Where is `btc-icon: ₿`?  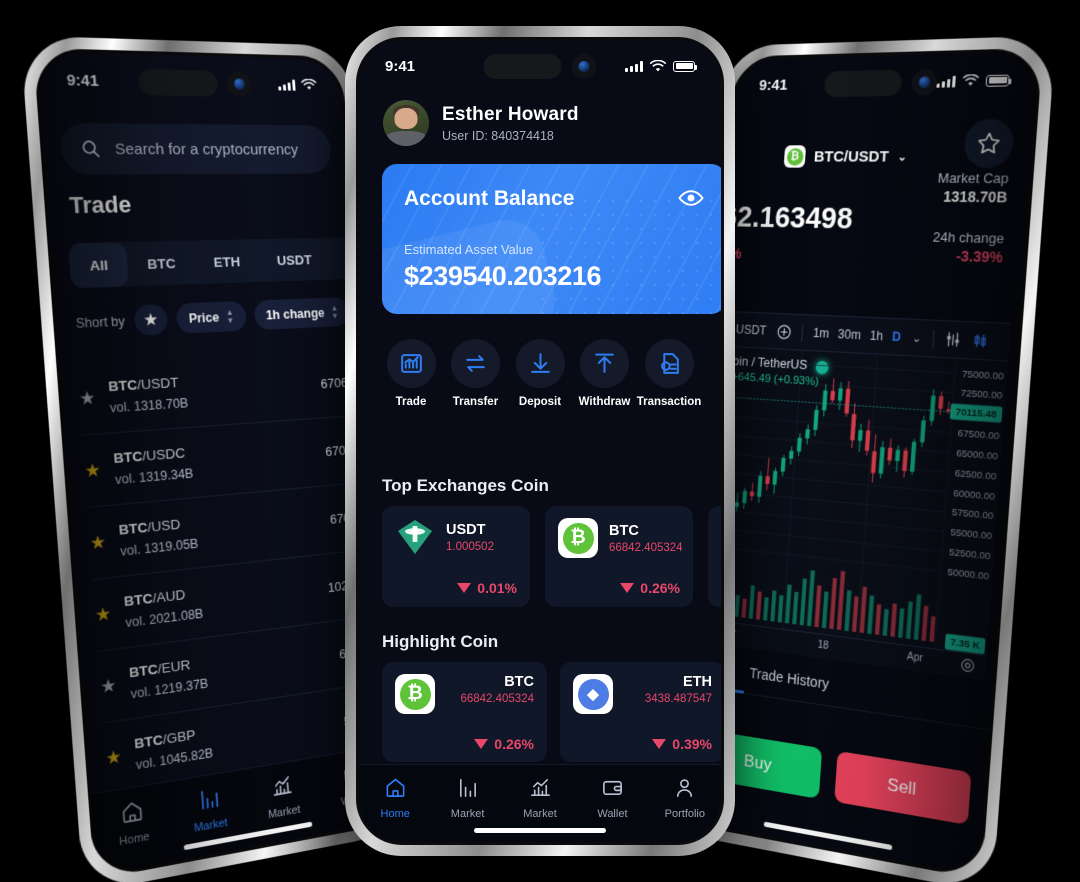 btc-icon: ₿ is located at coordinates (578, 538).